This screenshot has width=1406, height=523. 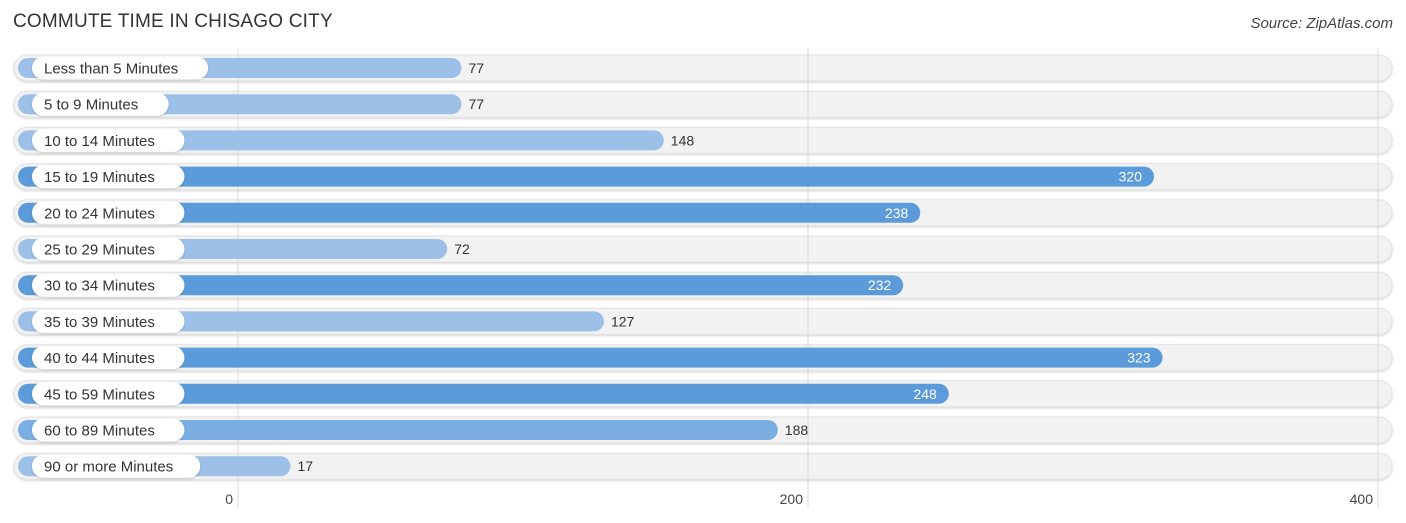 I want to click on category-label: 45 to 59 Minutes, so click(x=99, y=394).